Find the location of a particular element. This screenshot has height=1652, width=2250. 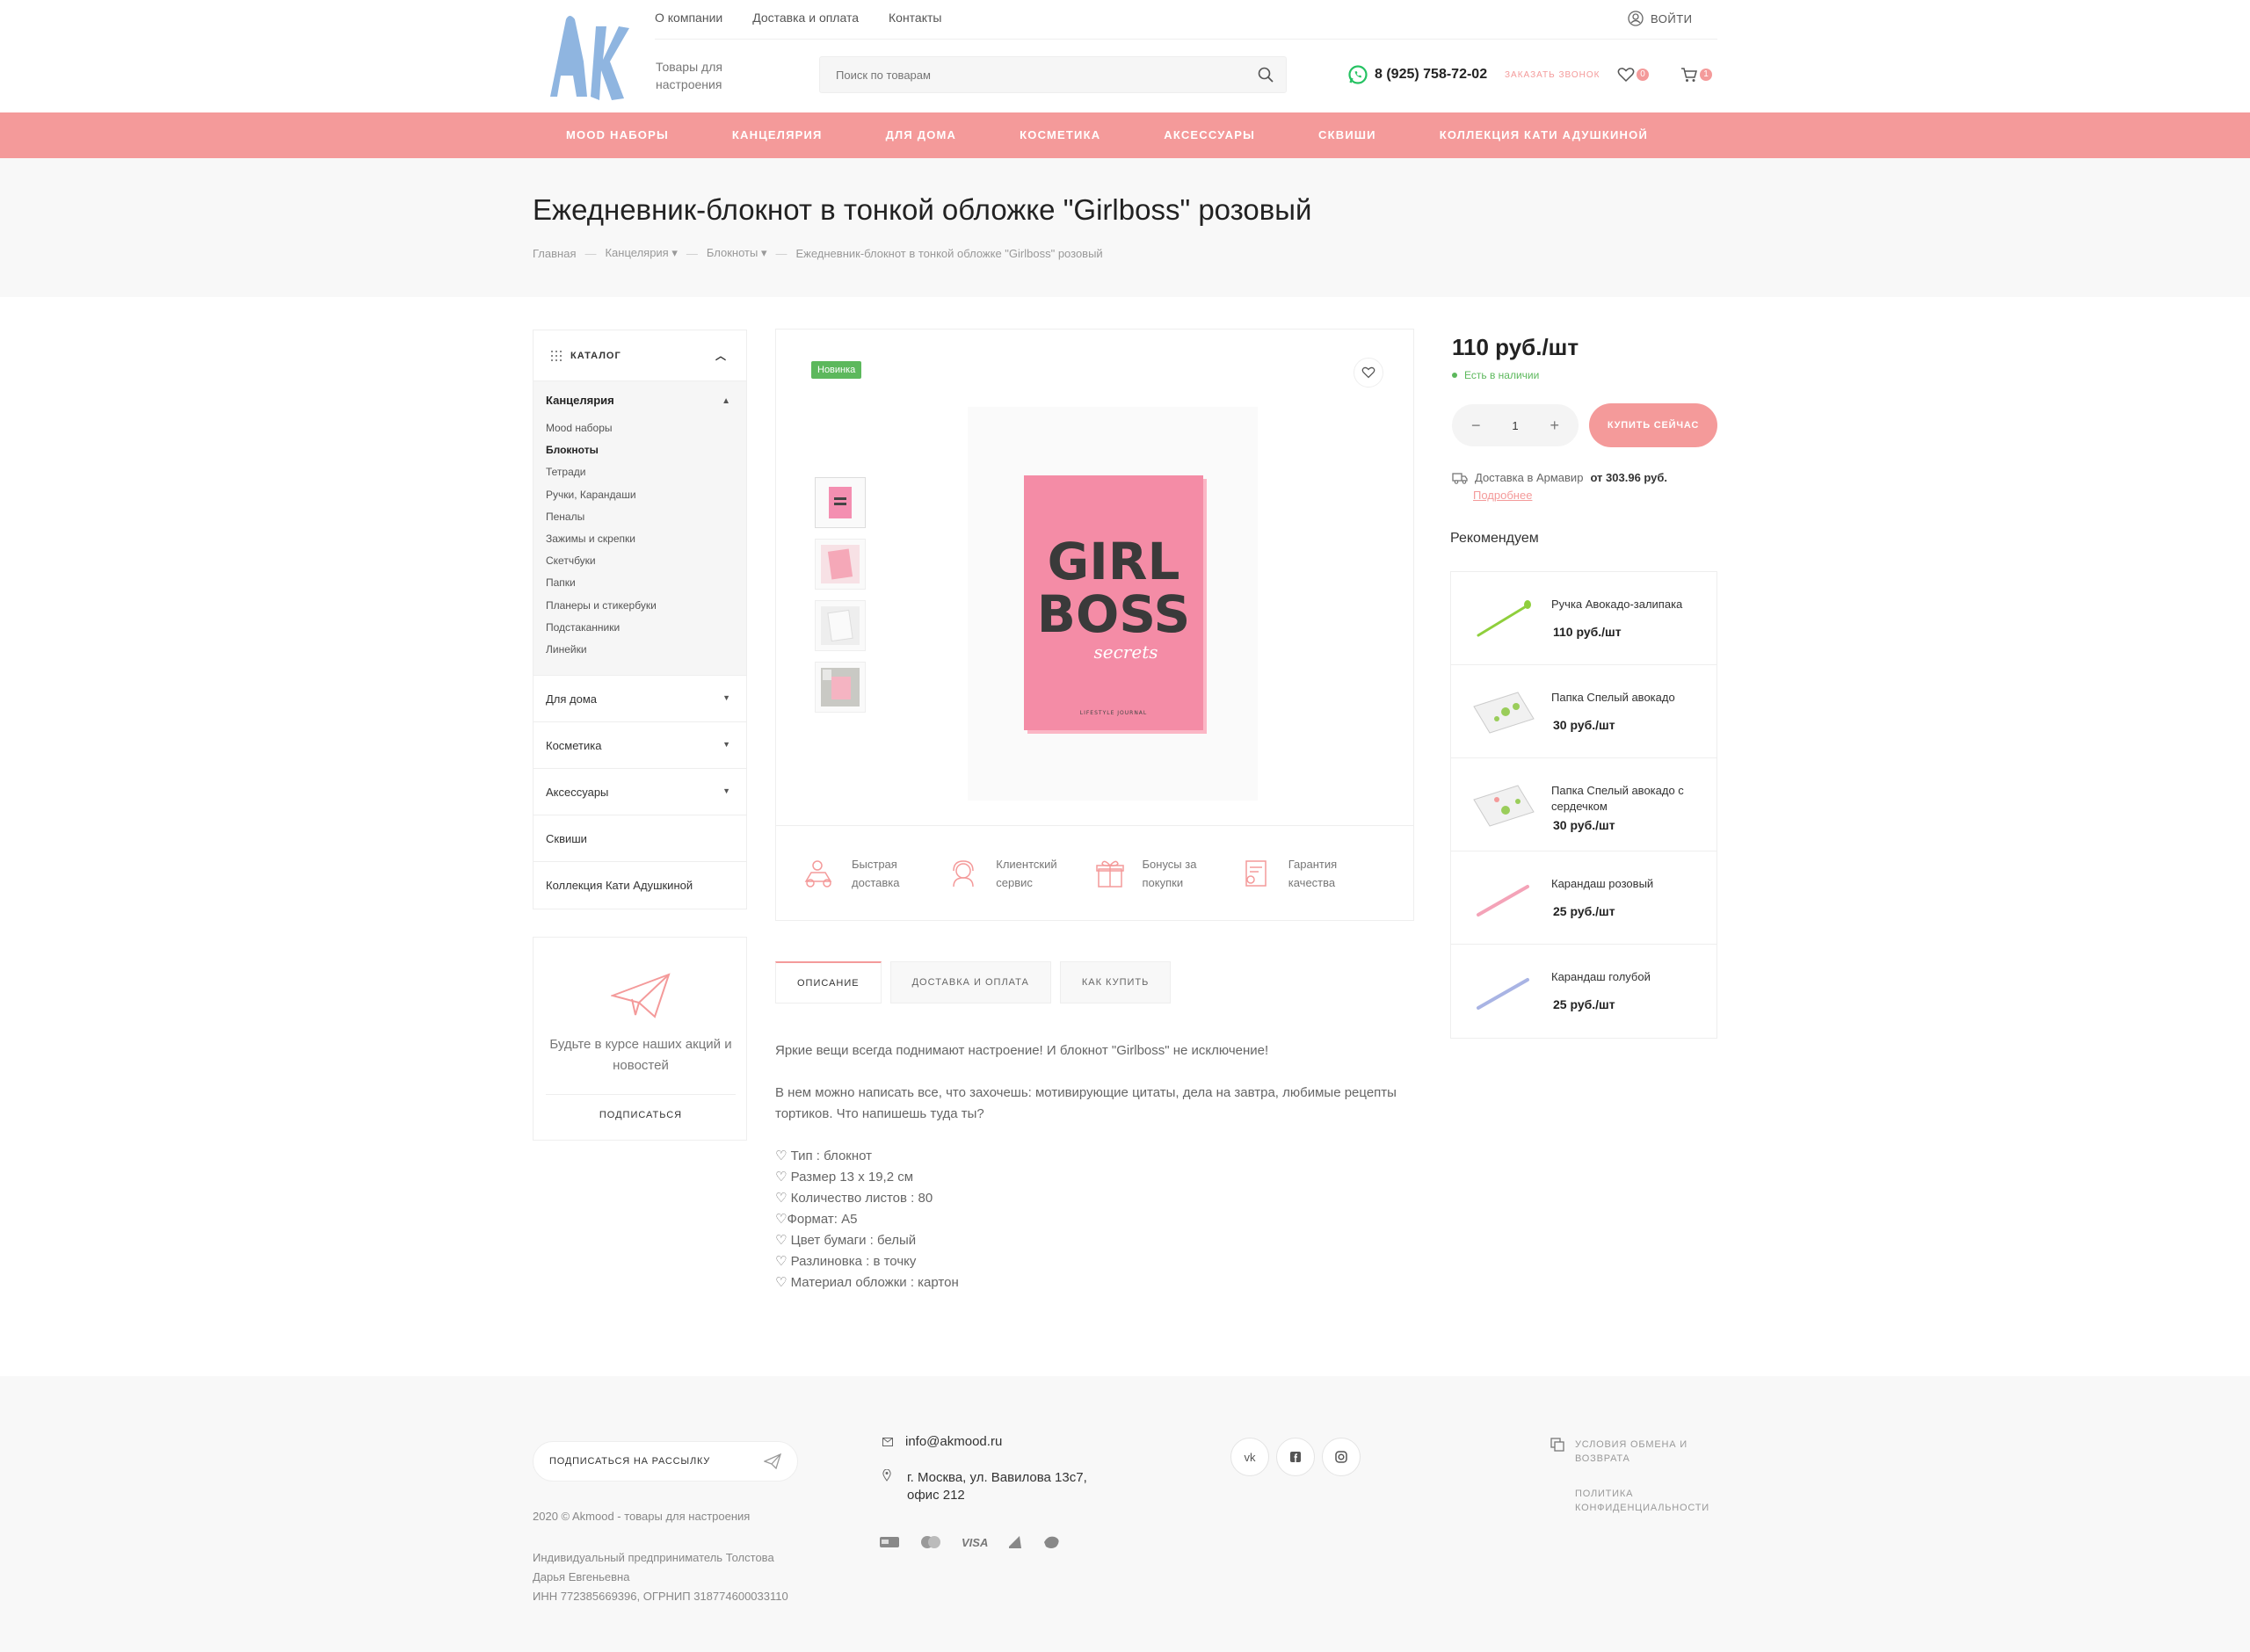

footer-subscribe-button: Подписаться на рассылку is located at coordinates (665, 1461).